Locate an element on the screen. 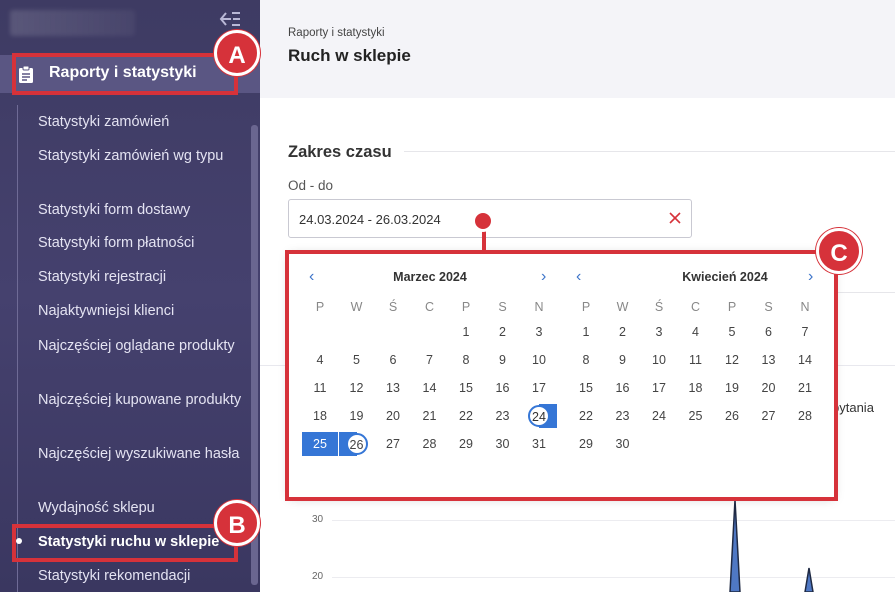 The image size is (895, 592). annotation-box-a is located at coordinates (125, 74).